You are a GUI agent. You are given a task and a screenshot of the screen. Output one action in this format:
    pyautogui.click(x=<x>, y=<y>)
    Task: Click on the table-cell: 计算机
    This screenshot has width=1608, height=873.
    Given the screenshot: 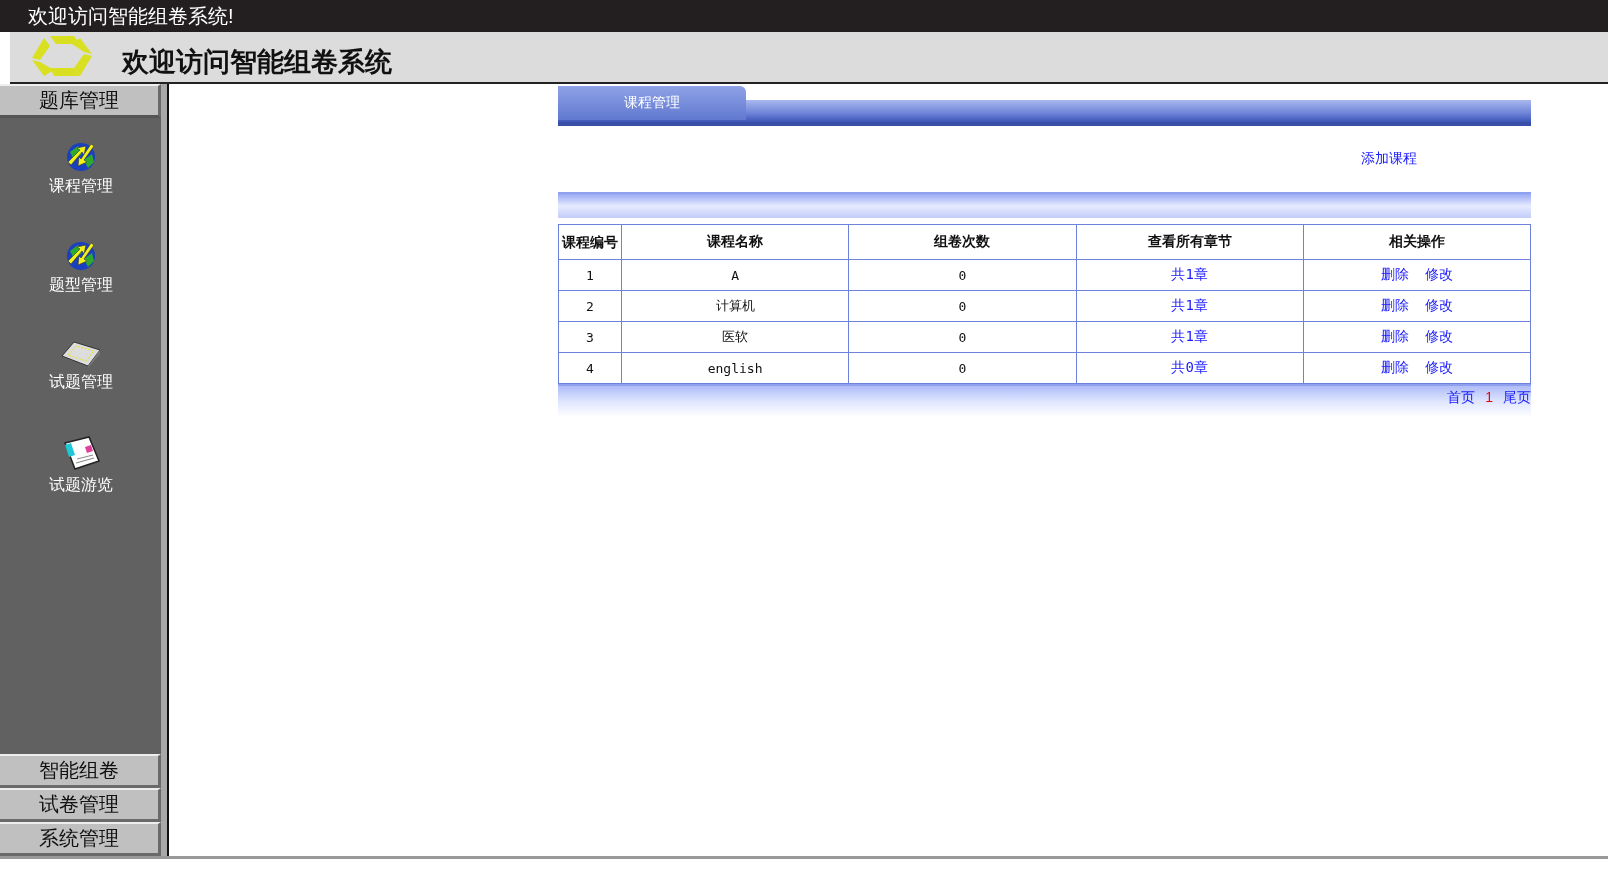 What is the action you would take?
    pyautogui.click(x=735, y=306)
    